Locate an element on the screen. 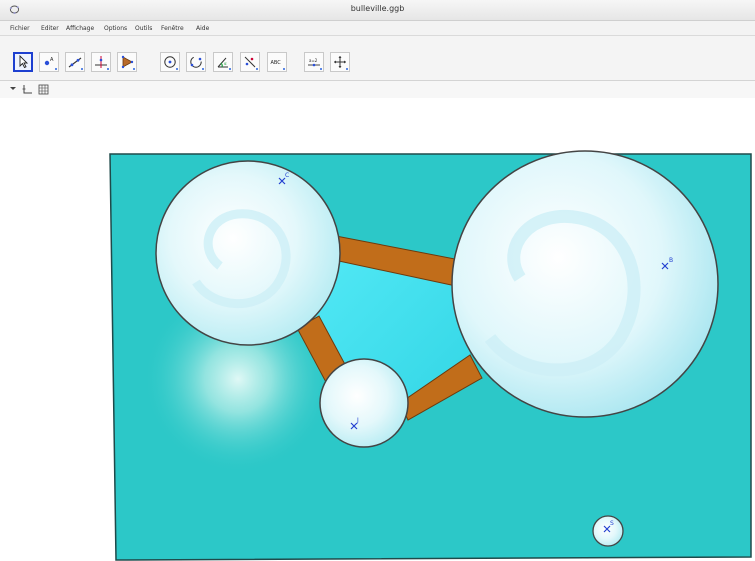  point-c-label: C is located at coordinates (287, 175).